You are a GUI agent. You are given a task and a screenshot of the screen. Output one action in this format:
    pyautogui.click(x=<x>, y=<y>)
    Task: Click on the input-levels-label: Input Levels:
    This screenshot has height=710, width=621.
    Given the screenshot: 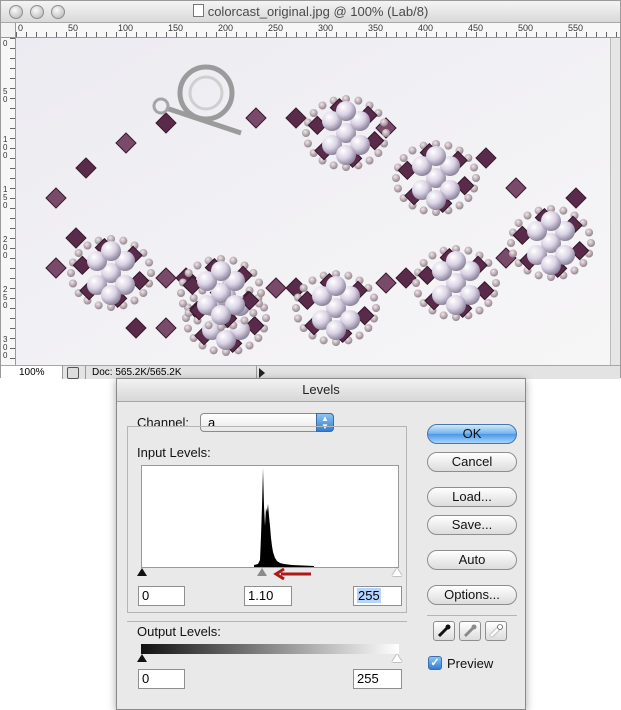 What is the action you would take?
    pyautogui.click(x=174, y=452)
    